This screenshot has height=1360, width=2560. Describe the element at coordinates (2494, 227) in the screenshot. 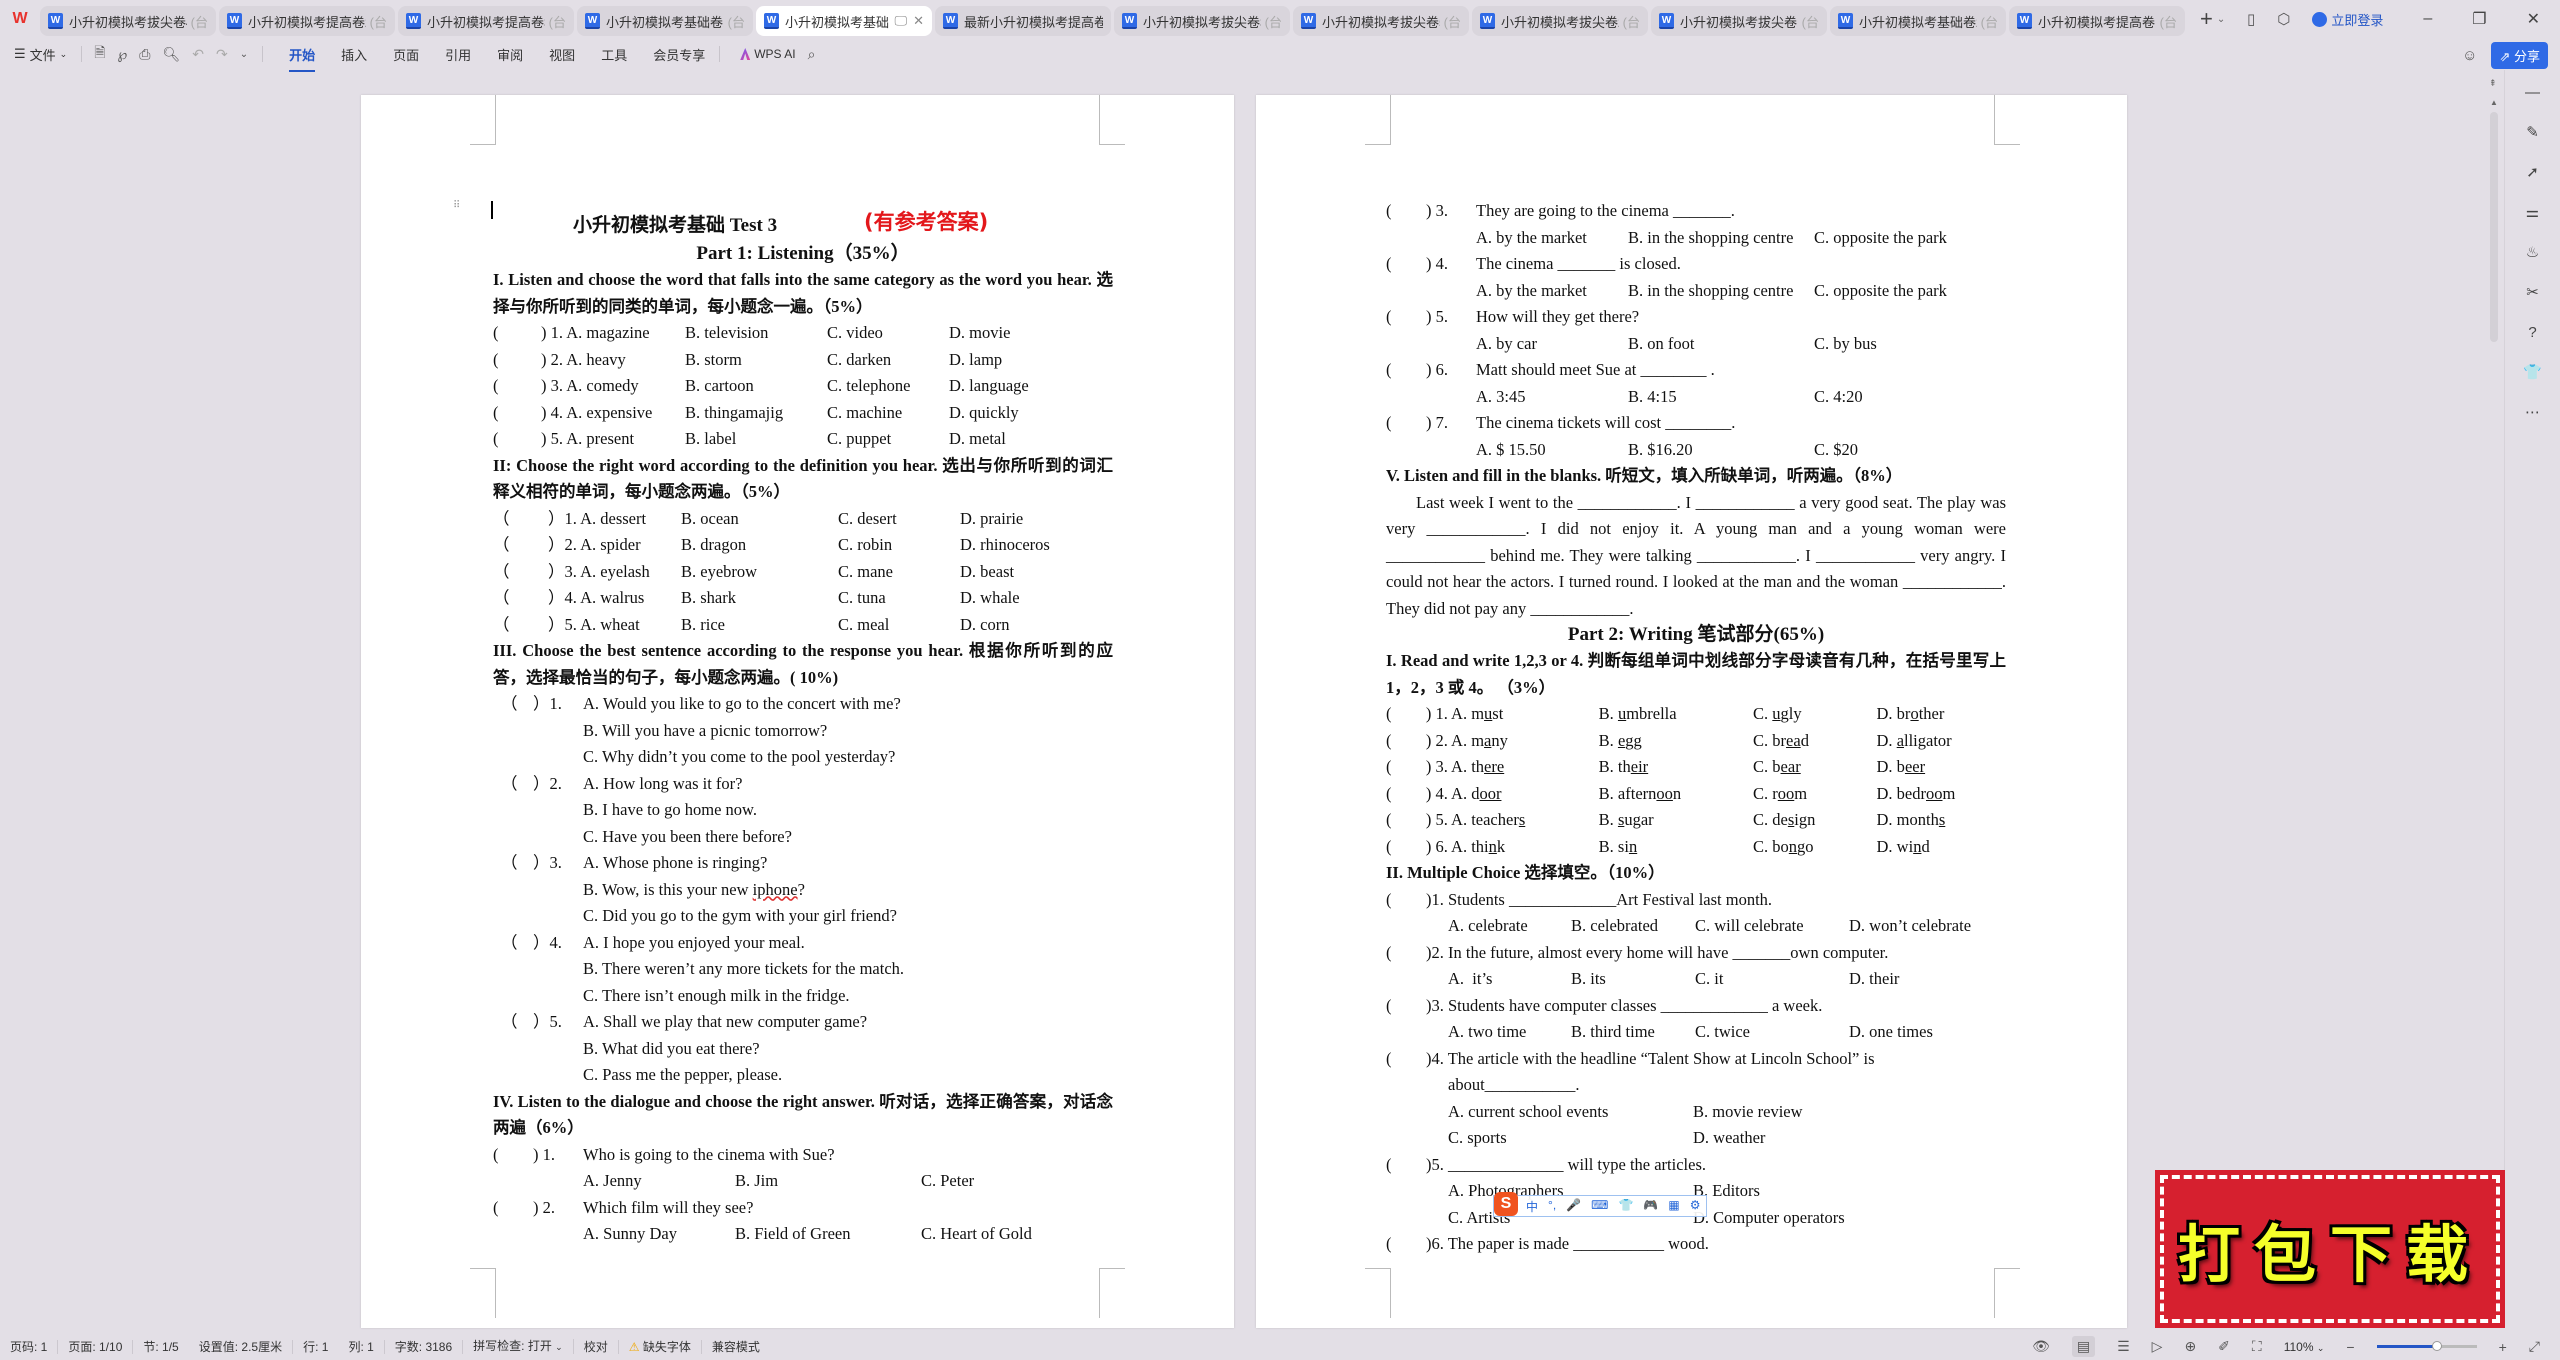

I see `vertical-scrollbar` at that location.